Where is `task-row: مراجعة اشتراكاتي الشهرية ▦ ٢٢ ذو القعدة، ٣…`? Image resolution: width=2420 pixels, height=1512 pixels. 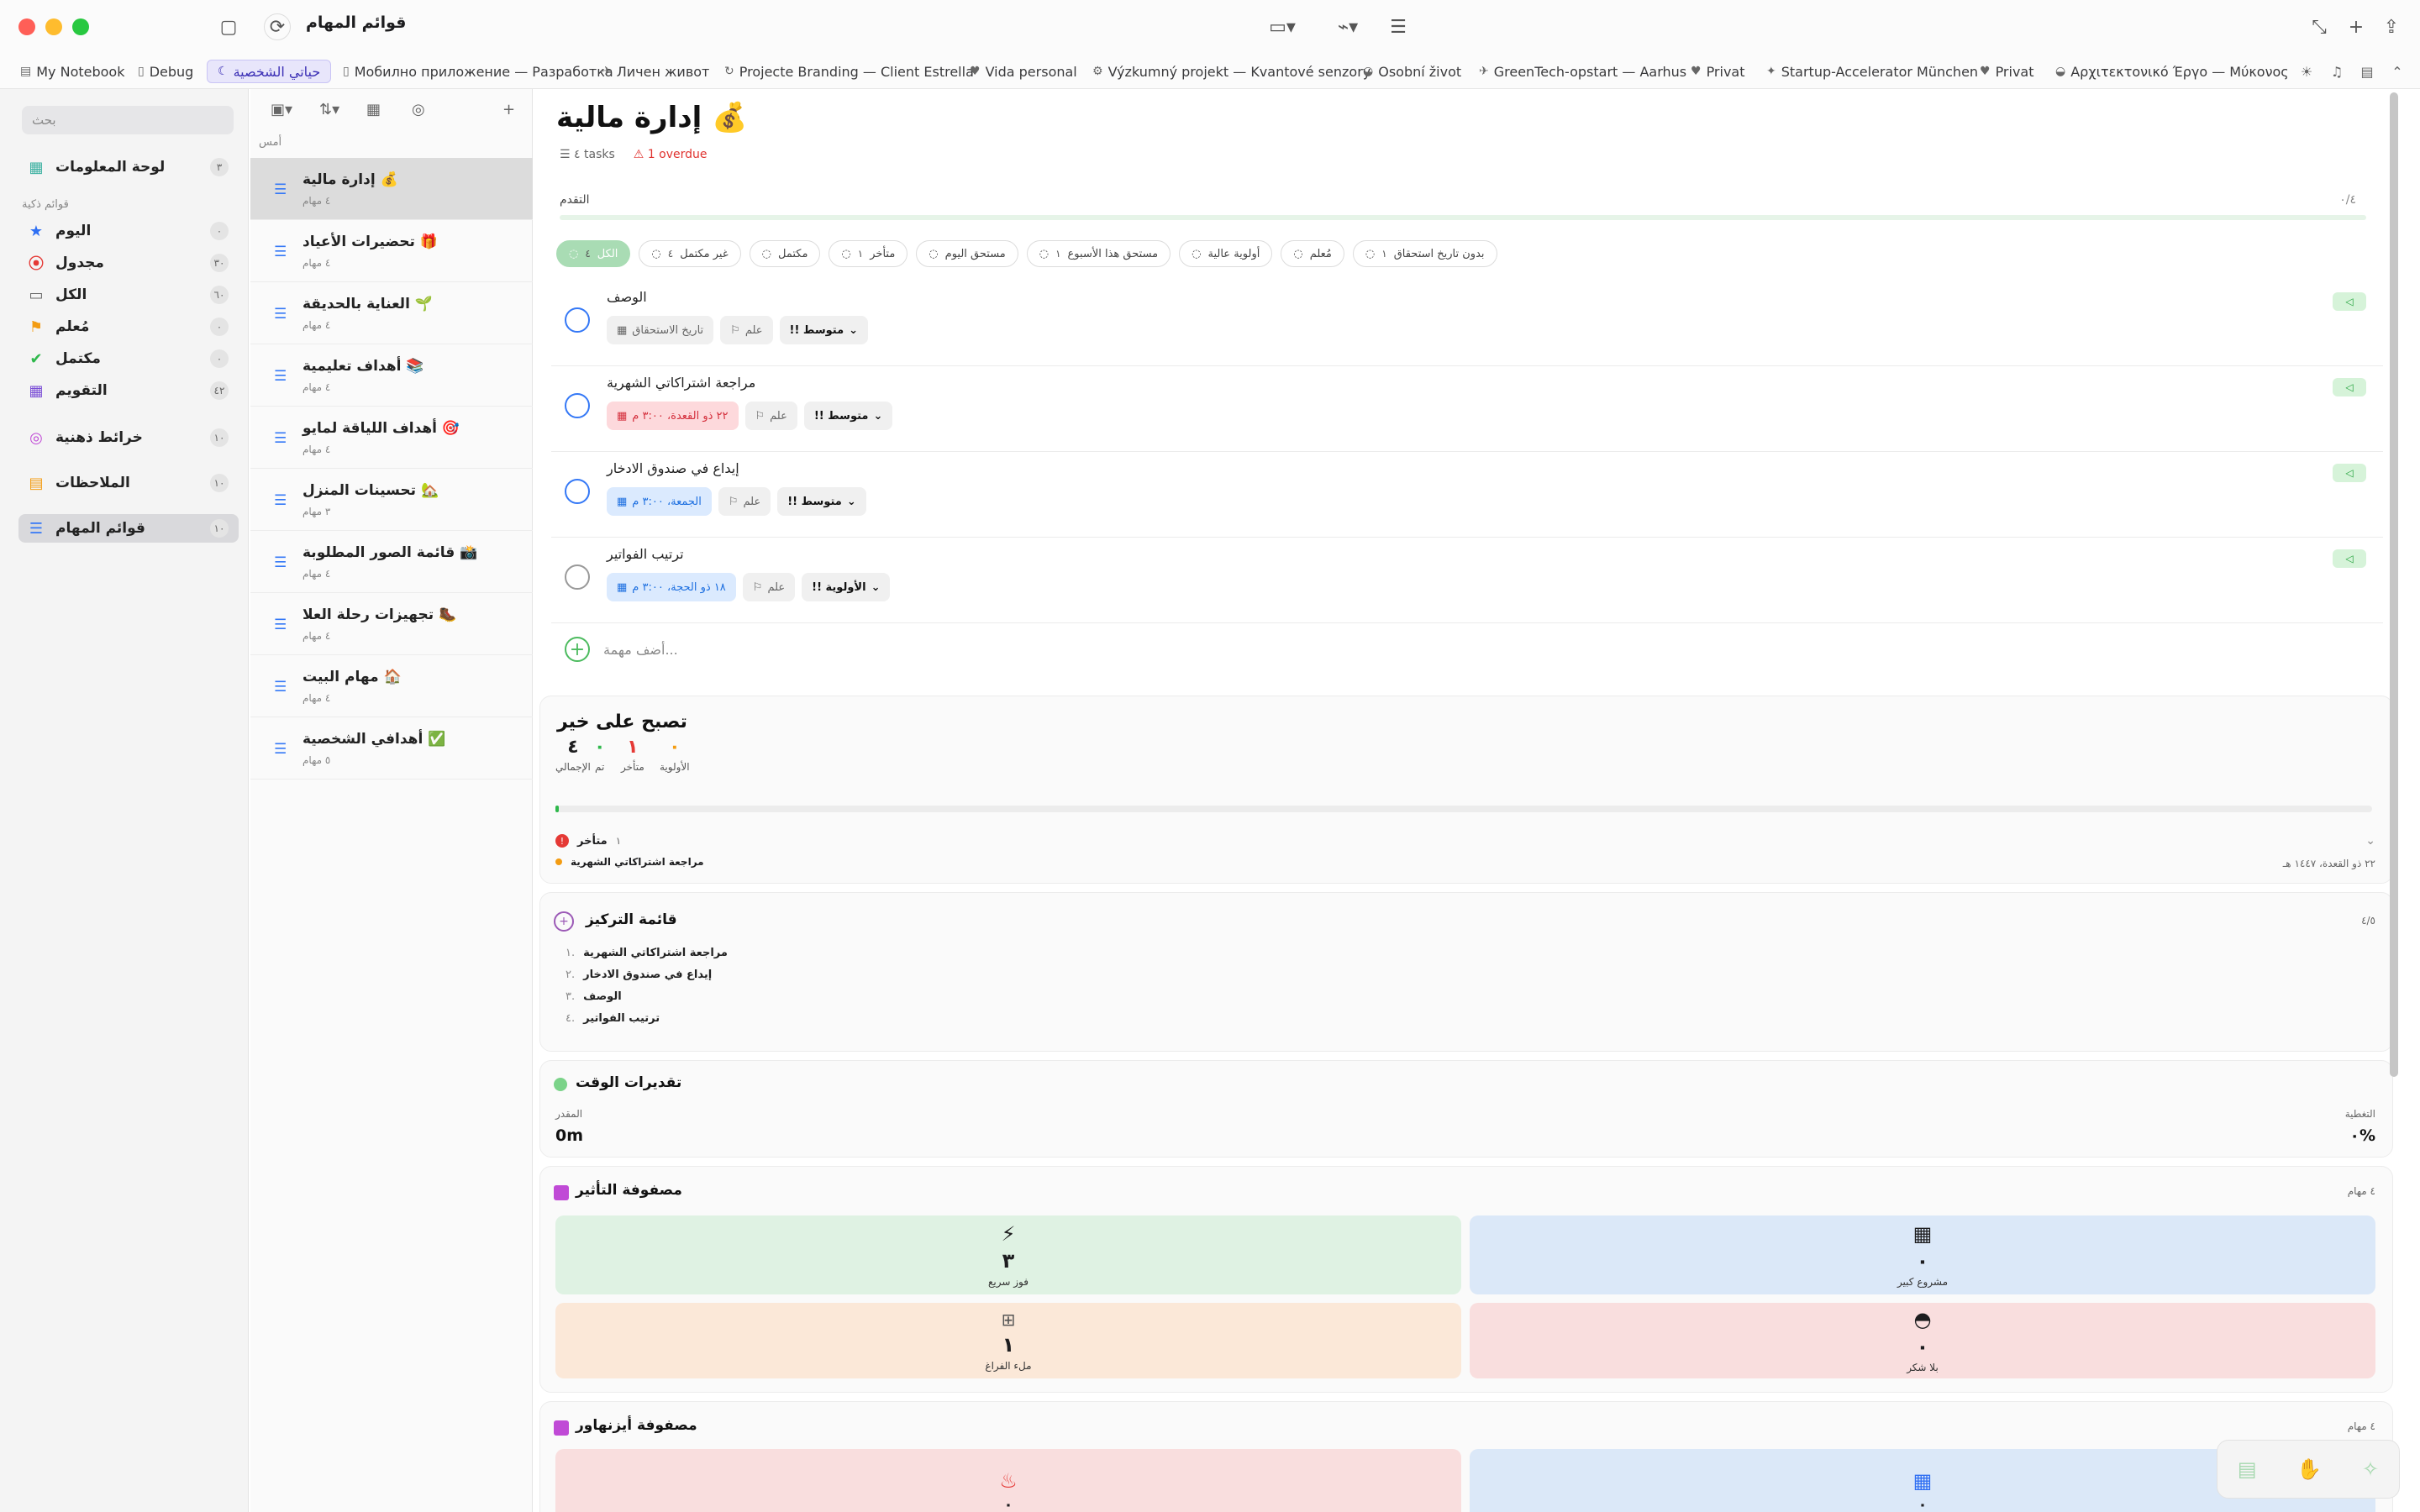
task-row: مراجعة اشتراكاتي الشهرية ▦ ٢٢ ذو القعدة، ٣… is located at coordinates (1467, 409).